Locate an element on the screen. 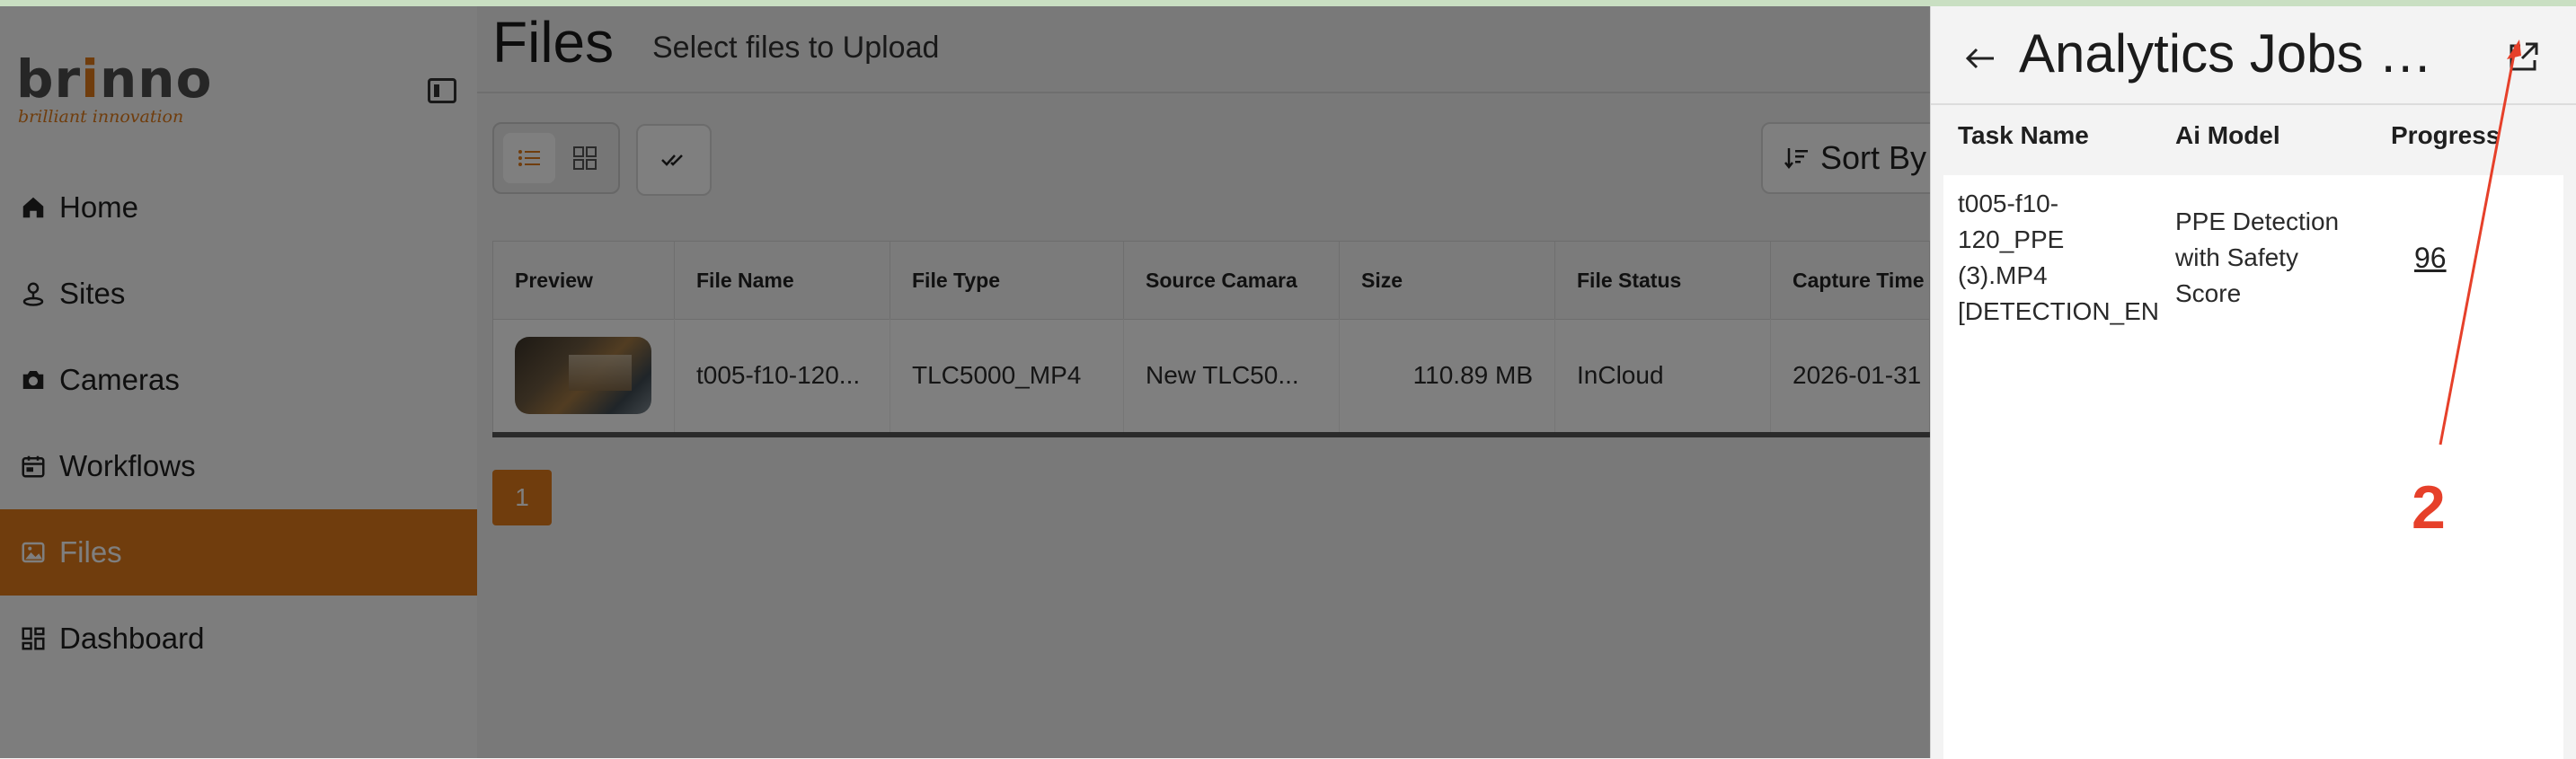  open-external-icon is located at coordinates (2524, 56).